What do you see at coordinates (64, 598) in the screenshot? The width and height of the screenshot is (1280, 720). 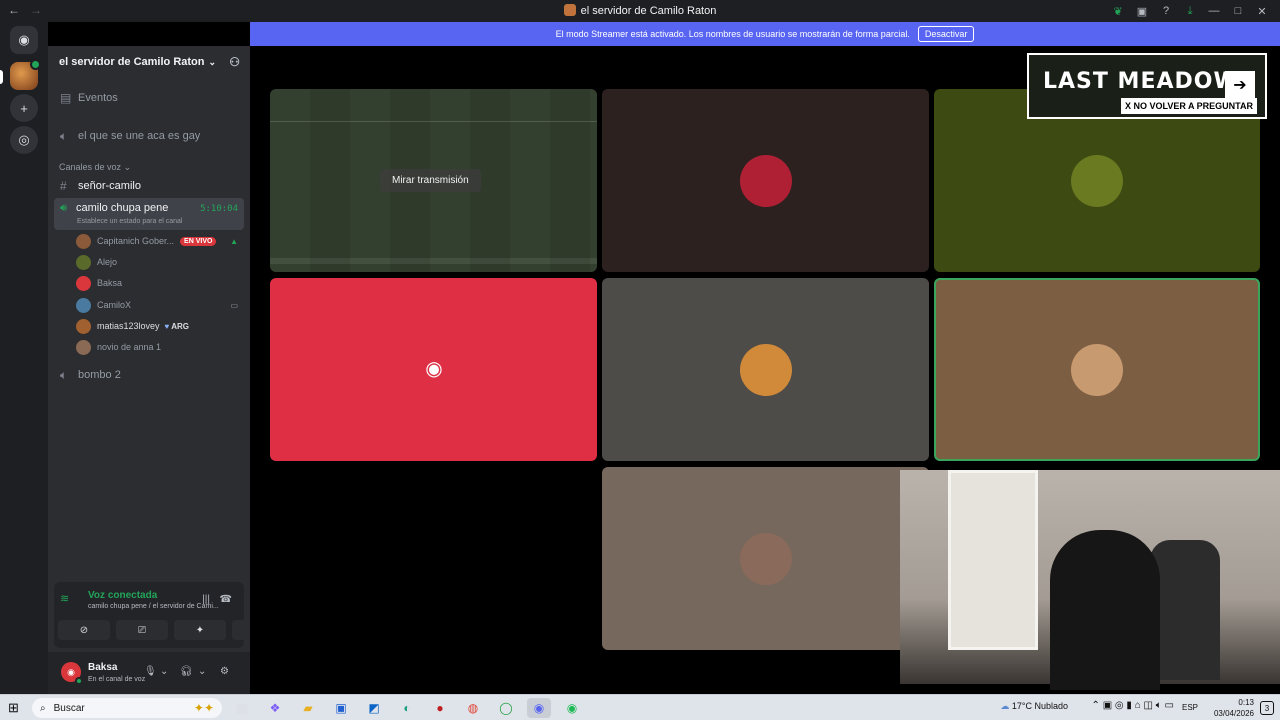 I see `signal-icon: ≋` at bounding box center [64, 598].